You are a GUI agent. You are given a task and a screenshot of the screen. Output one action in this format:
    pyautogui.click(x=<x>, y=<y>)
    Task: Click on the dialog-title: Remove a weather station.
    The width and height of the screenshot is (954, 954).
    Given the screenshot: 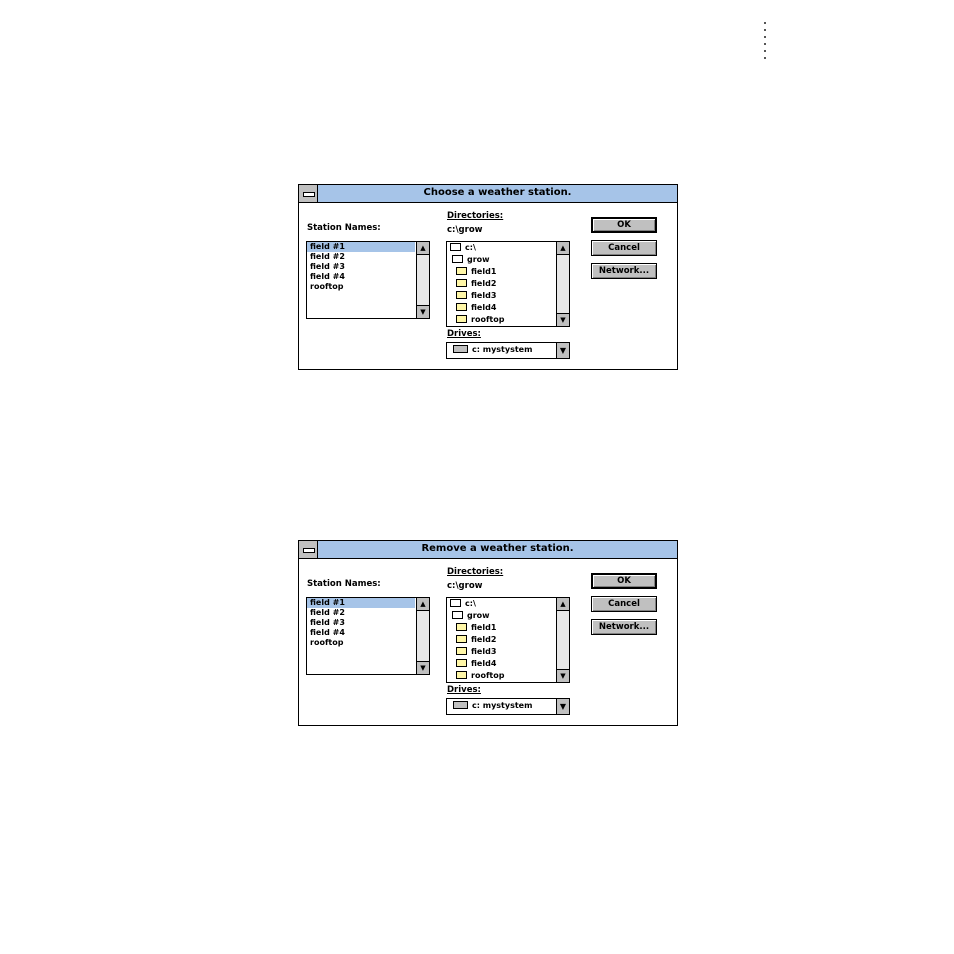 What is the action you would take?
    pyautogui.click(x=497, y=548)
    